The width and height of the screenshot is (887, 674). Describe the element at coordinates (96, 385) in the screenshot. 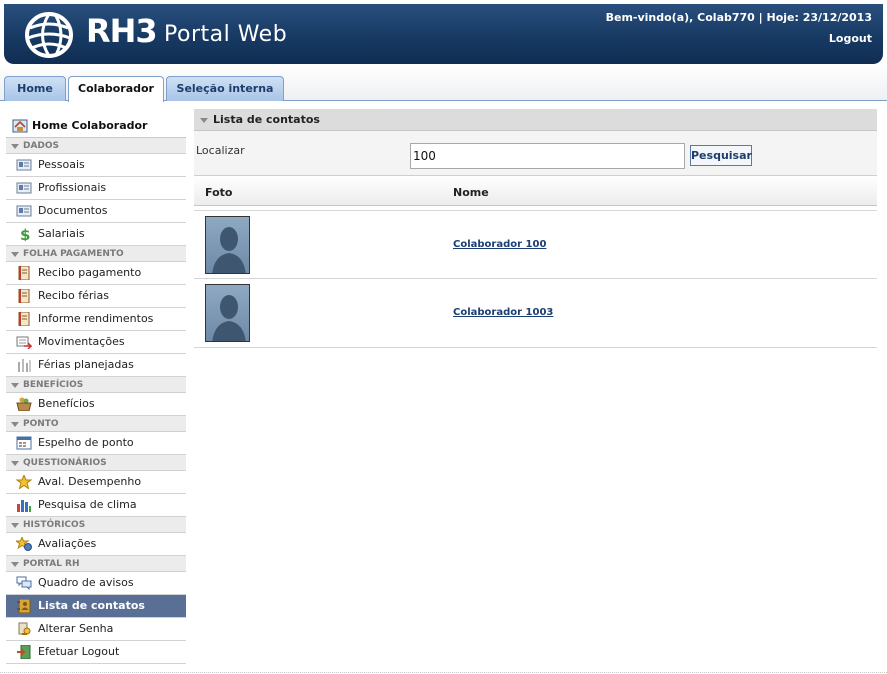

I see `section-beneficios: BENEFÍCIOS` at that location.